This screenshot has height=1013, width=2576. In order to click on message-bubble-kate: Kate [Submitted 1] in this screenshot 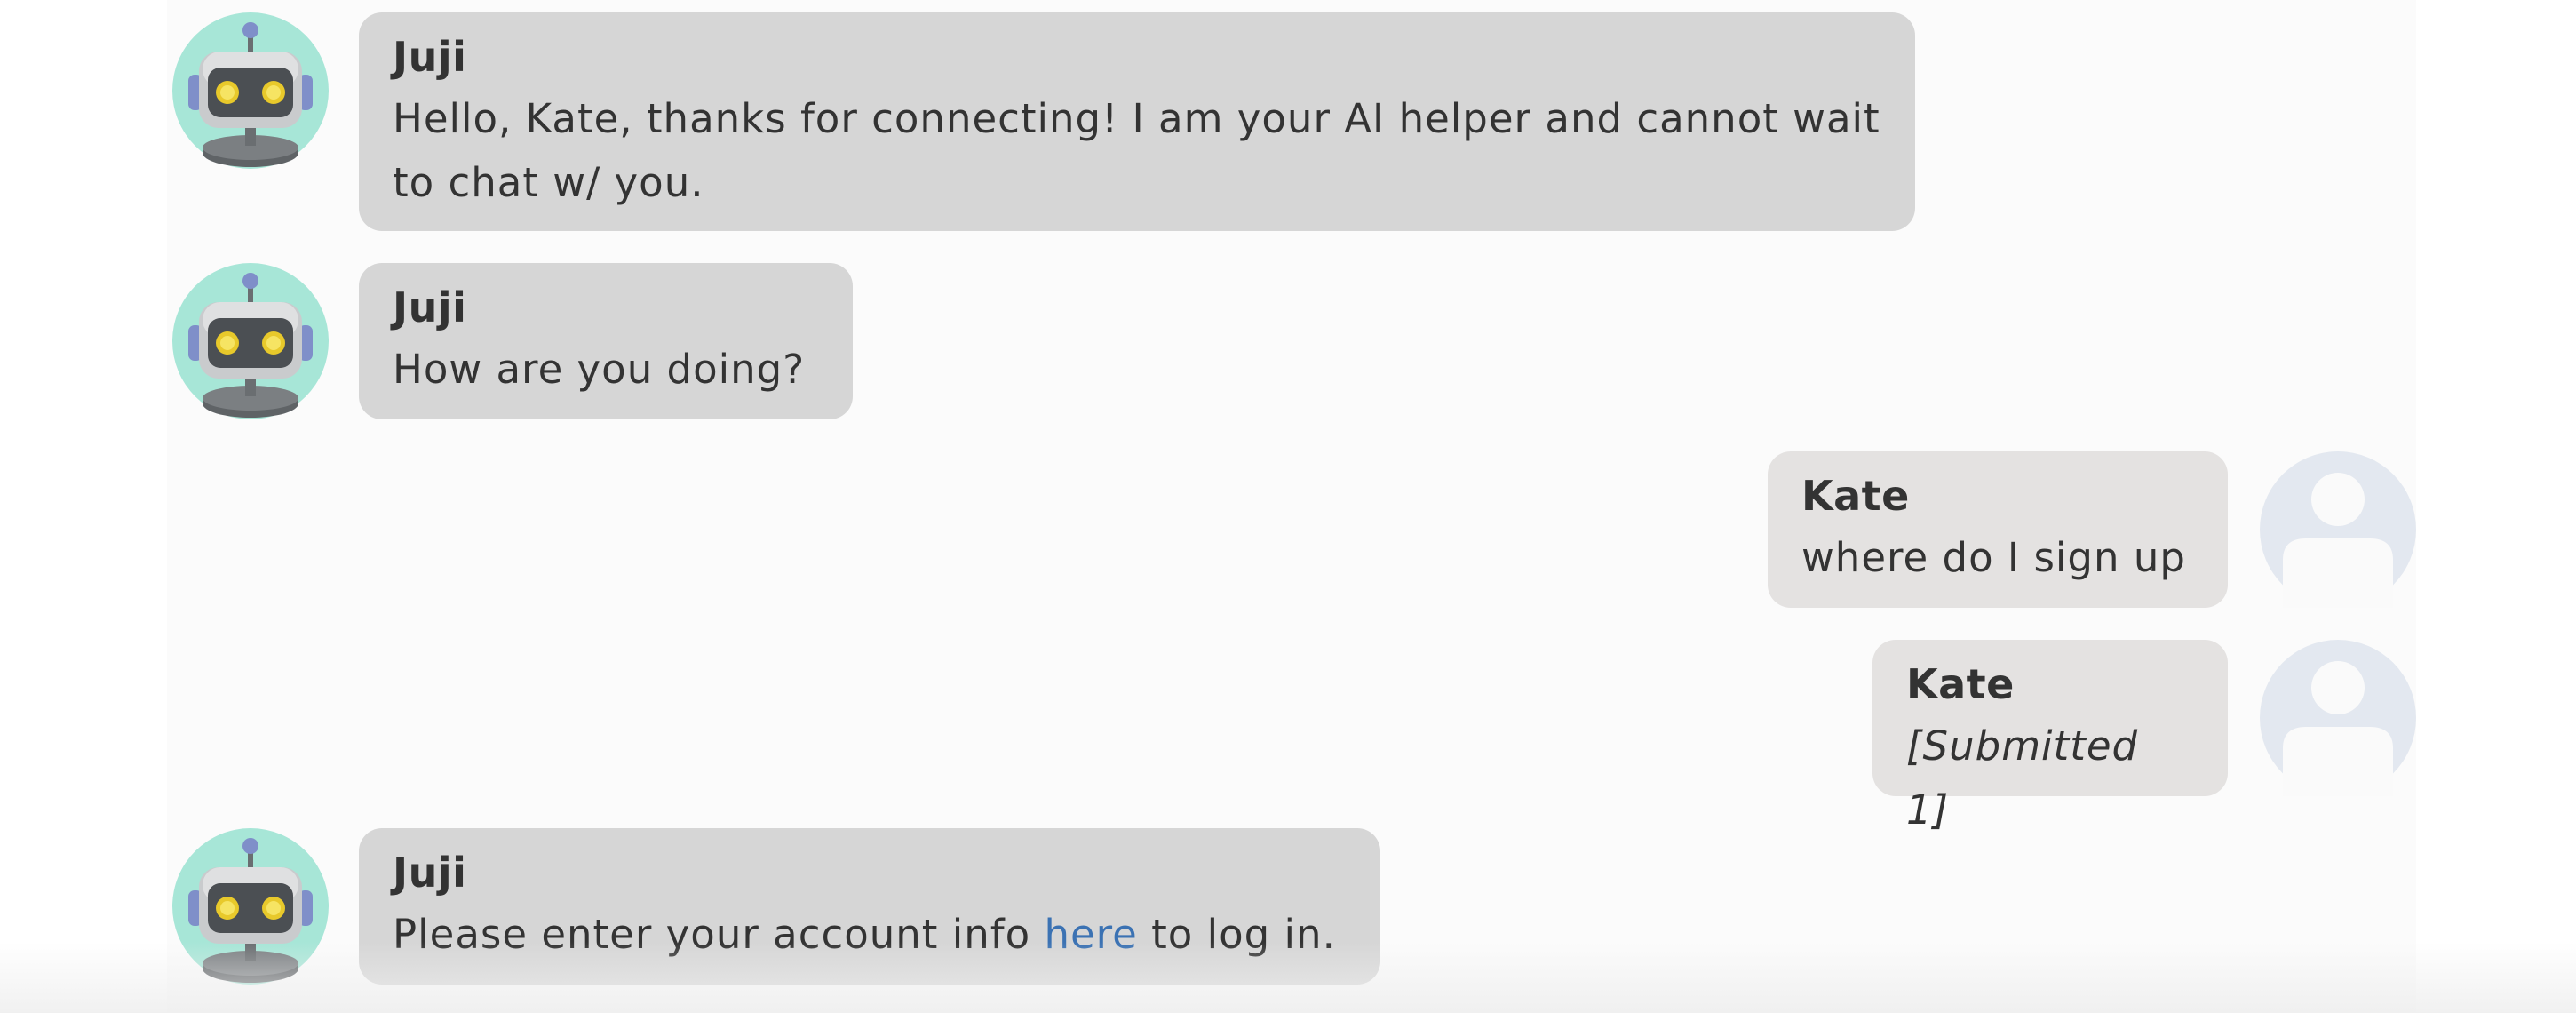, I will do `click(2050, 737)`.